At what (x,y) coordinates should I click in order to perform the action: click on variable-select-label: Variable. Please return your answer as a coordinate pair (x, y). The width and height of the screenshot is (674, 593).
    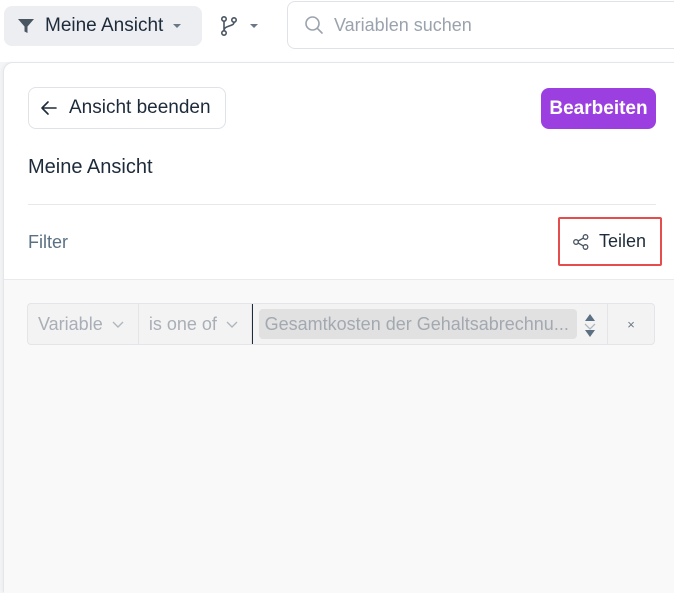
    Looking at the image, I should click on (70, 323).